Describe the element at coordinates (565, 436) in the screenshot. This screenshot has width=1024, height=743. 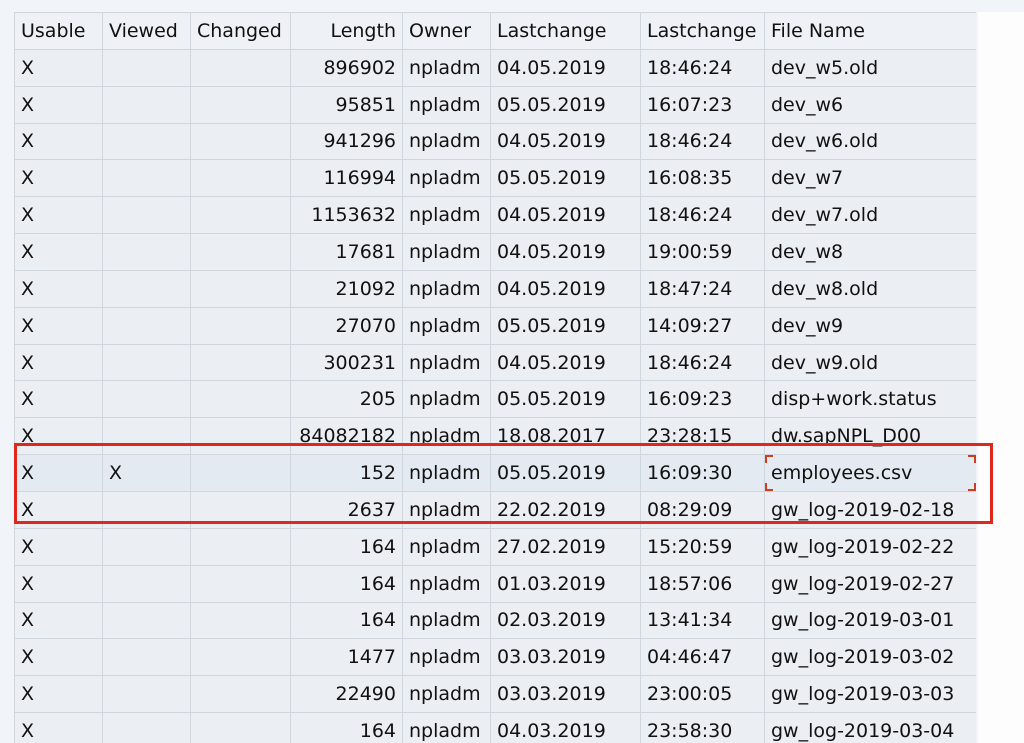
I see `lastchange-date-cell: 18.08.2017` at that location.